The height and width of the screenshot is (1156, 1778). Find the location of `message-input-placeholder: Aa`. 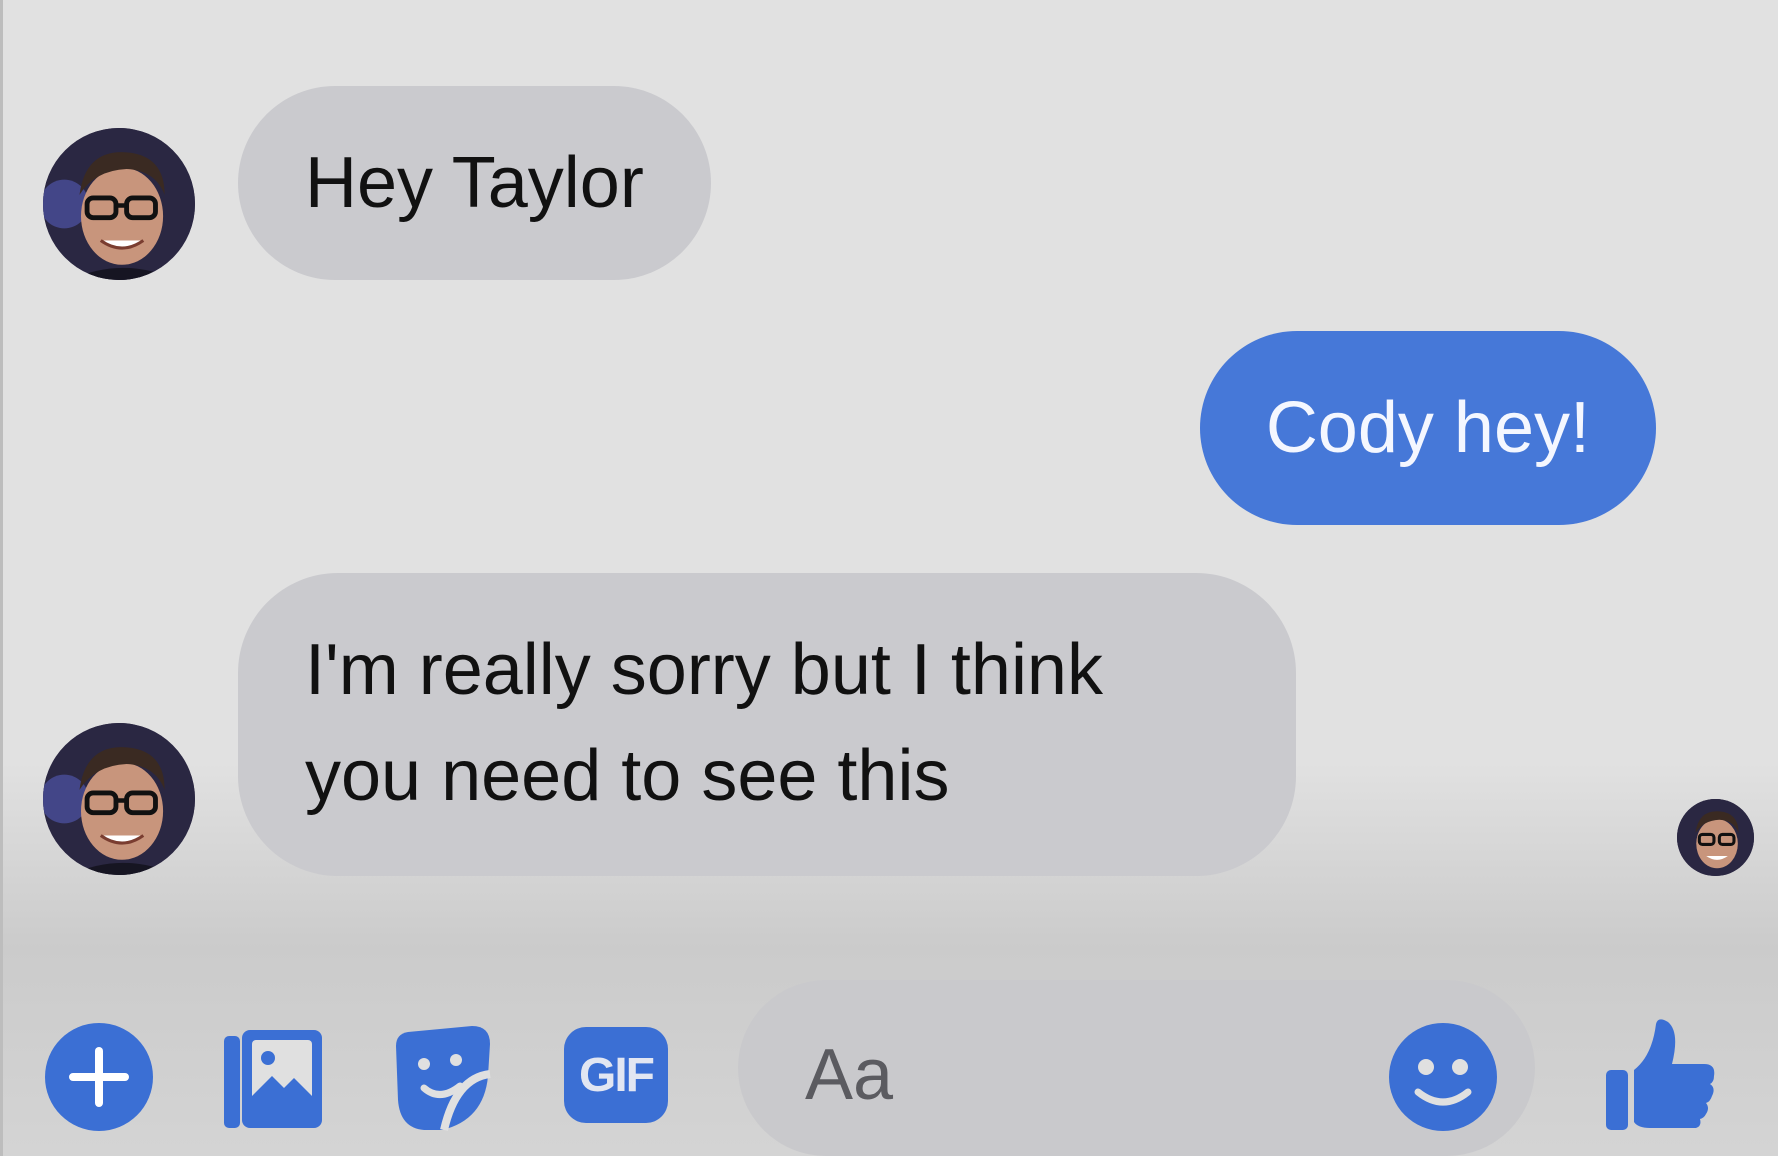

message-input-placeholder: Aa is located at coordinates (849, 1075).